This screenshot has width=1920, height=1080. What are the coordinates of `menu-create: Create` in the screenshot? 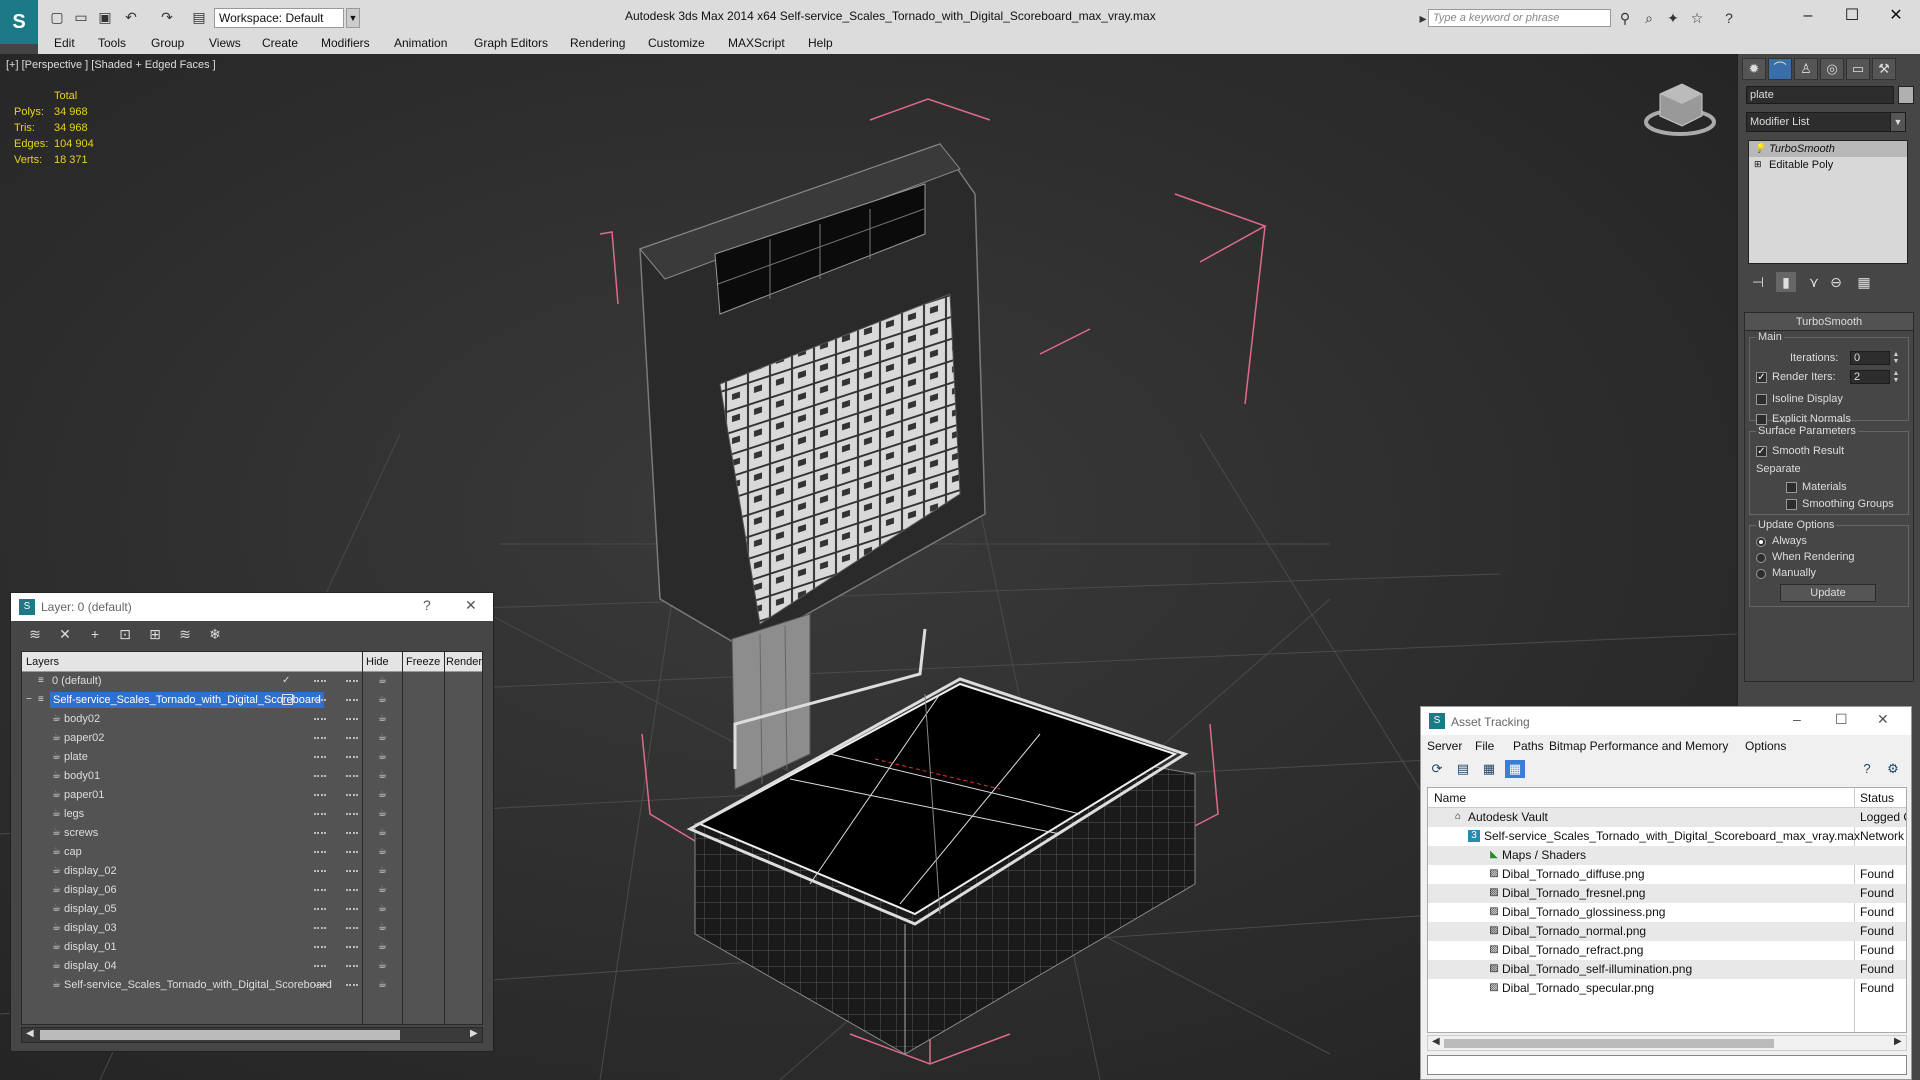 It's located at (280, 43).